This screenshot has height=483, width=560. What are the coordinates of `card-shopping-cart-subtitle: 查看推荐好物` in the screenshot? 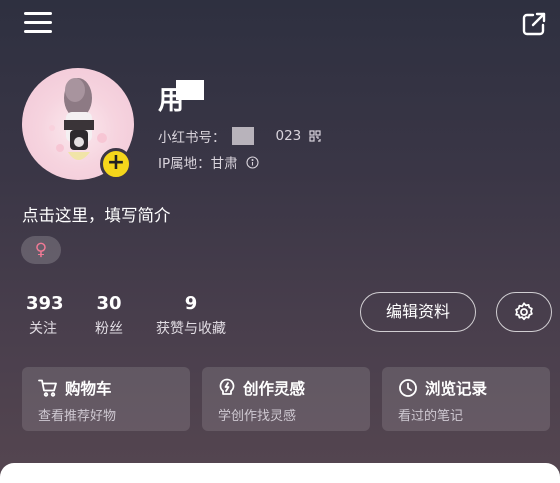 It's located at (77, 416).